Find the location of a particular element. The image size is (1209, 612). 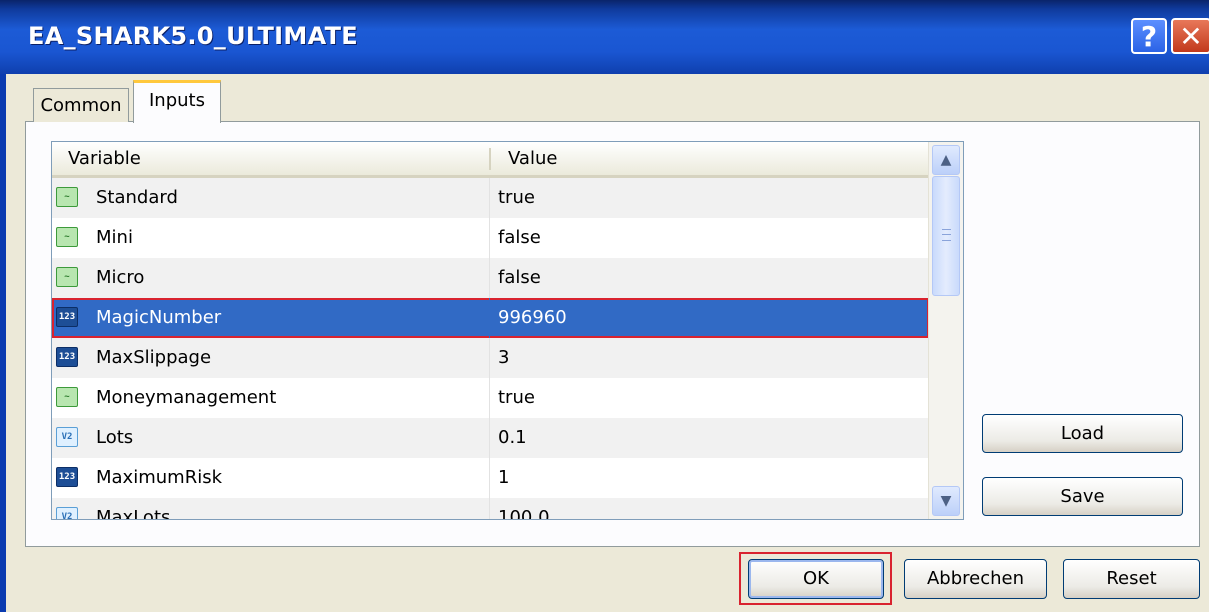

vertical-scrollbar: ▲ ▼ is located at coordinates (945, 330).